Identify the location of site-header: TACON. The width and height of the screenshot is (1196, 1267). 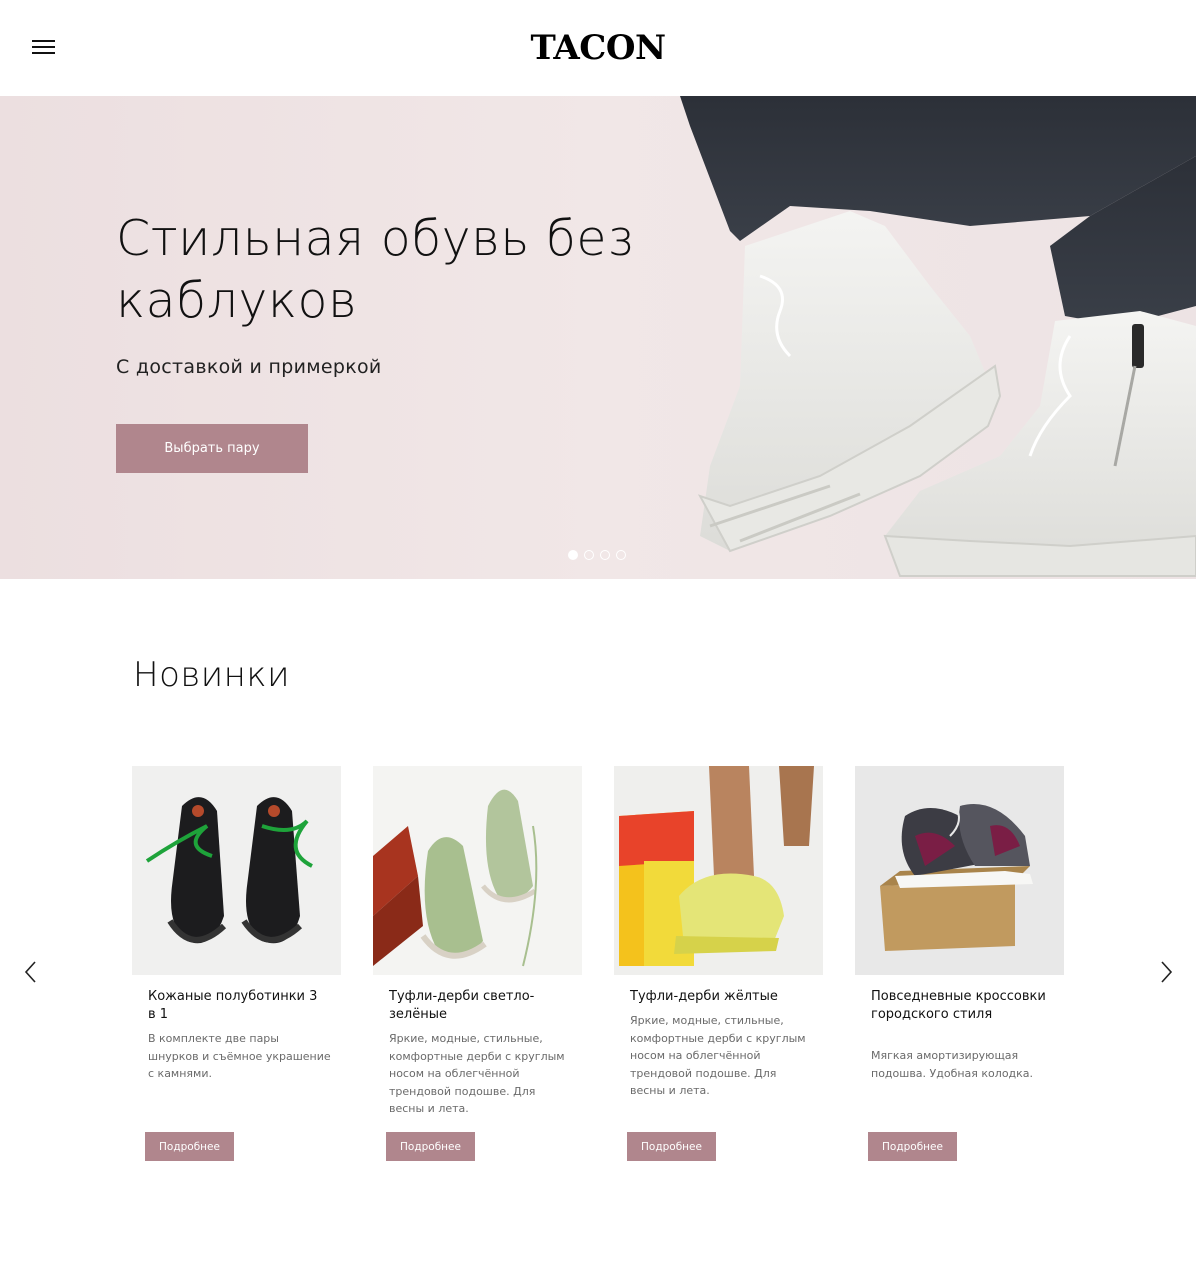
(598, 48).